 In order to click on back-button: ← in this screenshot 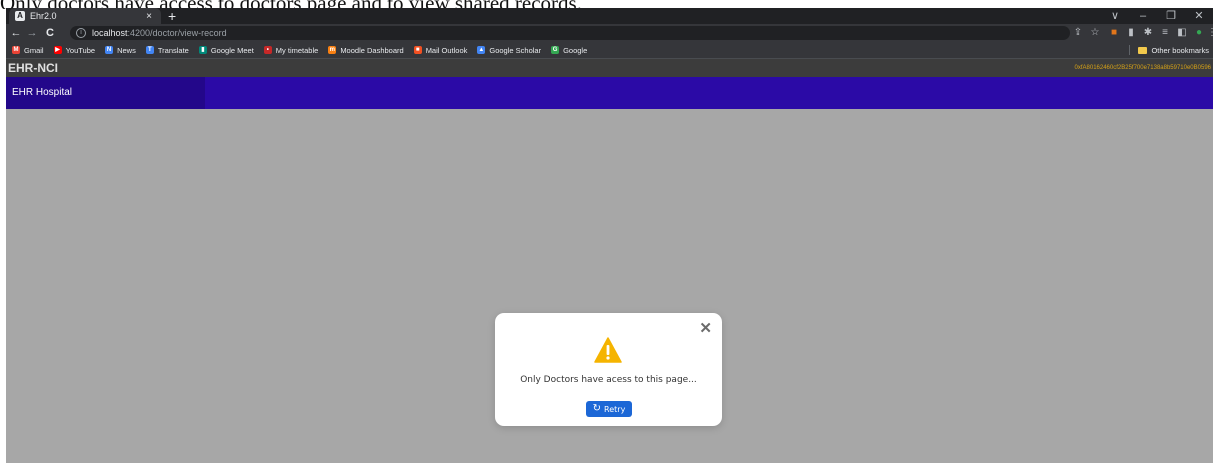, I will do `click(16, 33)`.